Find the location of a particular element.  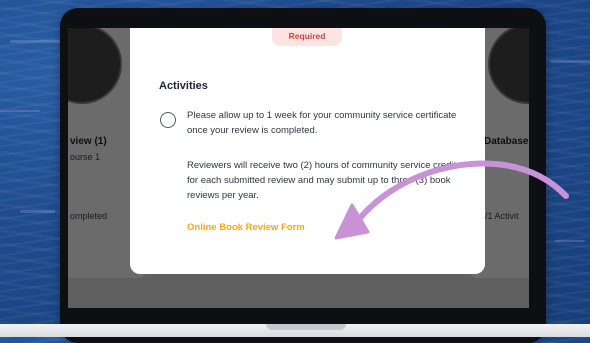

section-title: Activities is located at coordinates (183, 86).